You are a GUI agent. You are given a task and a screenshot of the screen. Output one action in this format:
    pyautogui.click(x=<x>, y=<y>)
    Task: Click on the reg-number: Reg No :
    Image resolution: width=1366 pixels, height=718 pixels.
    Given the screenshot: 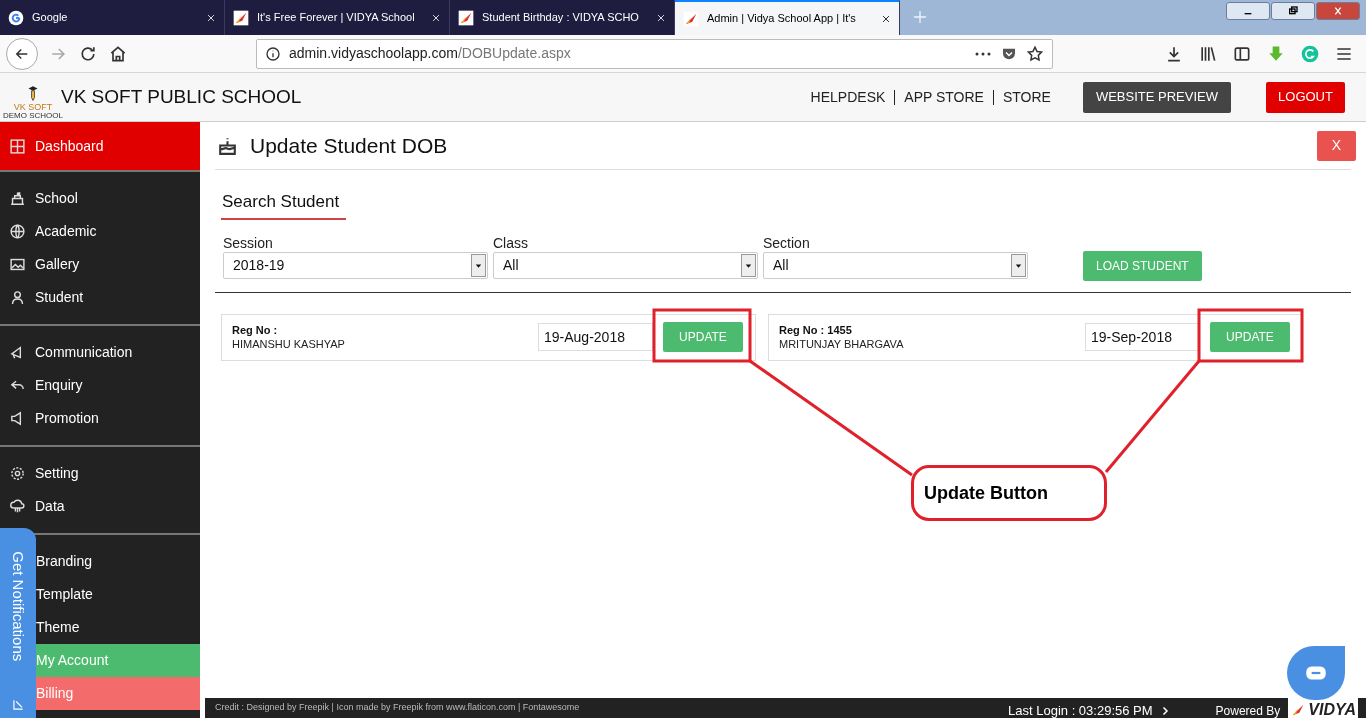 What is the action you would take?
    pyautogui.click(x=255, y=330)
    